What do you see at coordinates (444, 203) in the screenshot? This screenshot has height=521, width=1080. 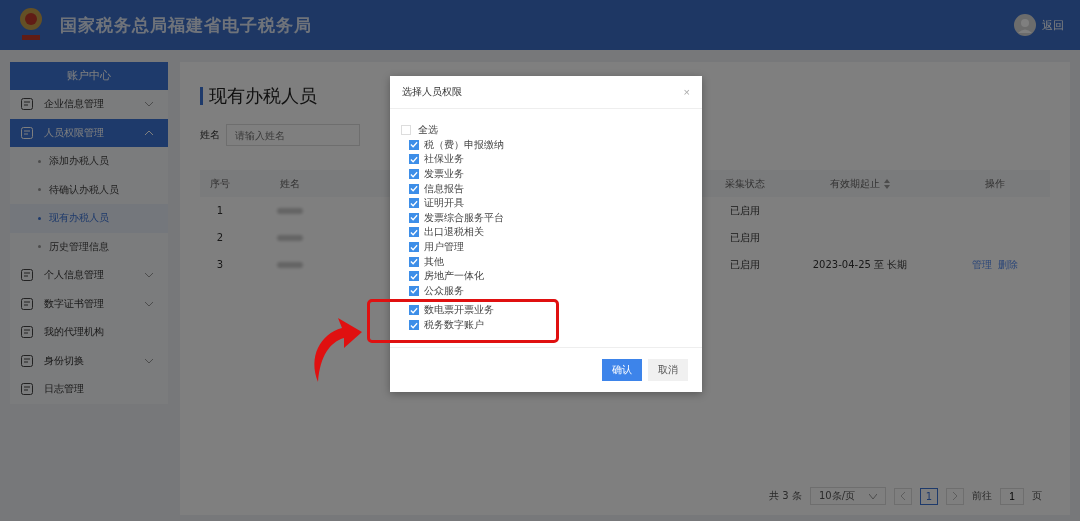 I see `option-label: 证明开具` at bounding box center [444, 203].